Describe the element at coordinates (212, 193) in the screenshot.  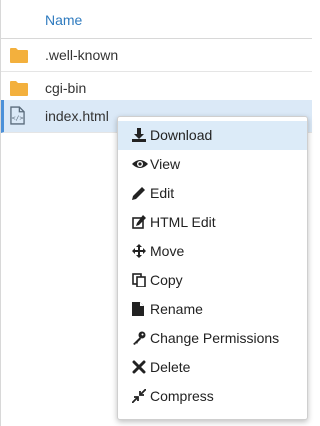
I see `menu-item-edit: Edit` at that location.